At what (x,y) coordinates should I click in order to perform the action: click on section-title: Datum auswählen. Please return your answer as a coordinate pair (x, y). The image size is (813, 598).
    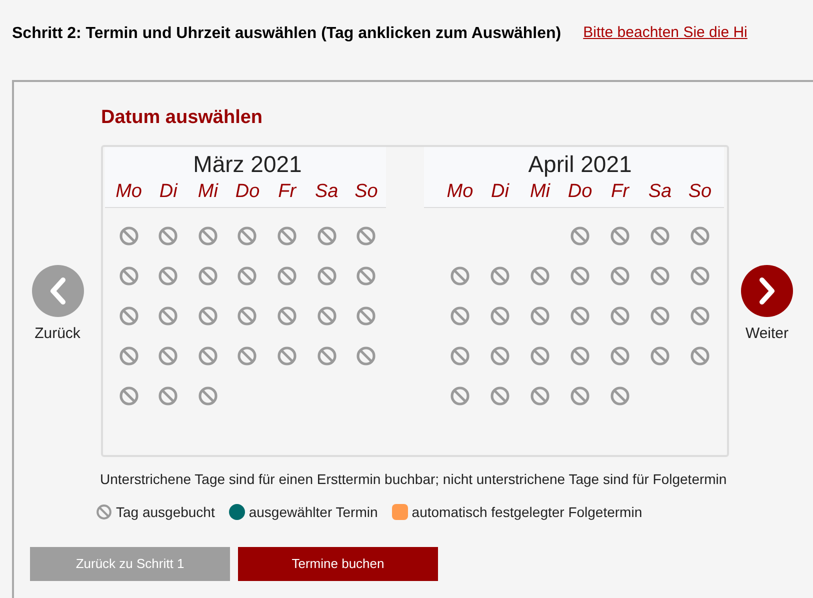
    Looking at the image, I should click on (182, 118).